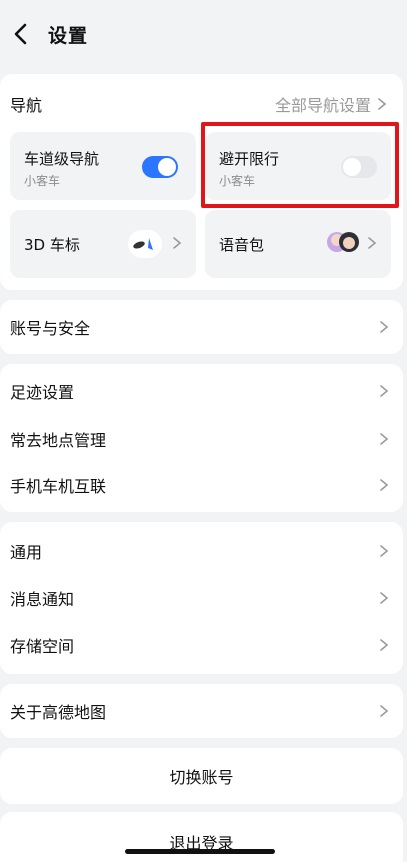 The width and height of the screenshot is (407, 862). Describe the element at coordinates (322, 105) in the screenshot. I see `all-navigation-settings-label: 全部导航设置` at that location.